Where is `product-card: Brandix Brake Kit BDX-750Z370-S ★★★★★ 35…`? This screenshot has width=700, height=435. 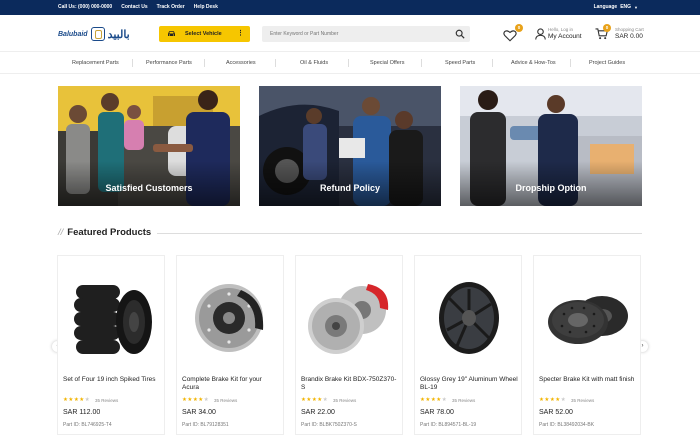
product-card: Brandix Brake Kit BDX-750Z370-S ★★★★★ 35… is located at coordinates (349, 345).